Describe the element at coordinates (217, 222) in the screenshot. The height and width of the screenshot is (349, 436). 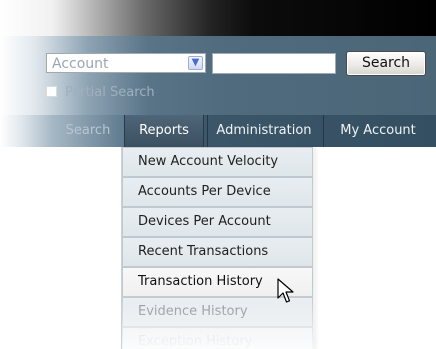
I see `menu-item-devices-per-account: Devices Per Account` at that location.